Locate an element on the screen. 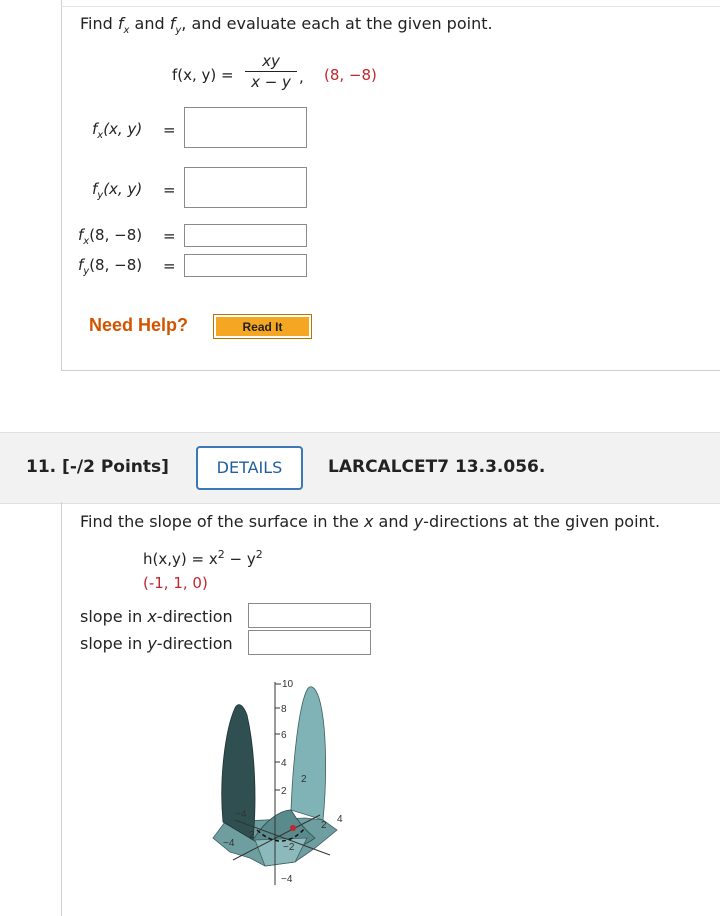 The image size is (720, 916). slope-x-input is located at coordinates (309, 615).